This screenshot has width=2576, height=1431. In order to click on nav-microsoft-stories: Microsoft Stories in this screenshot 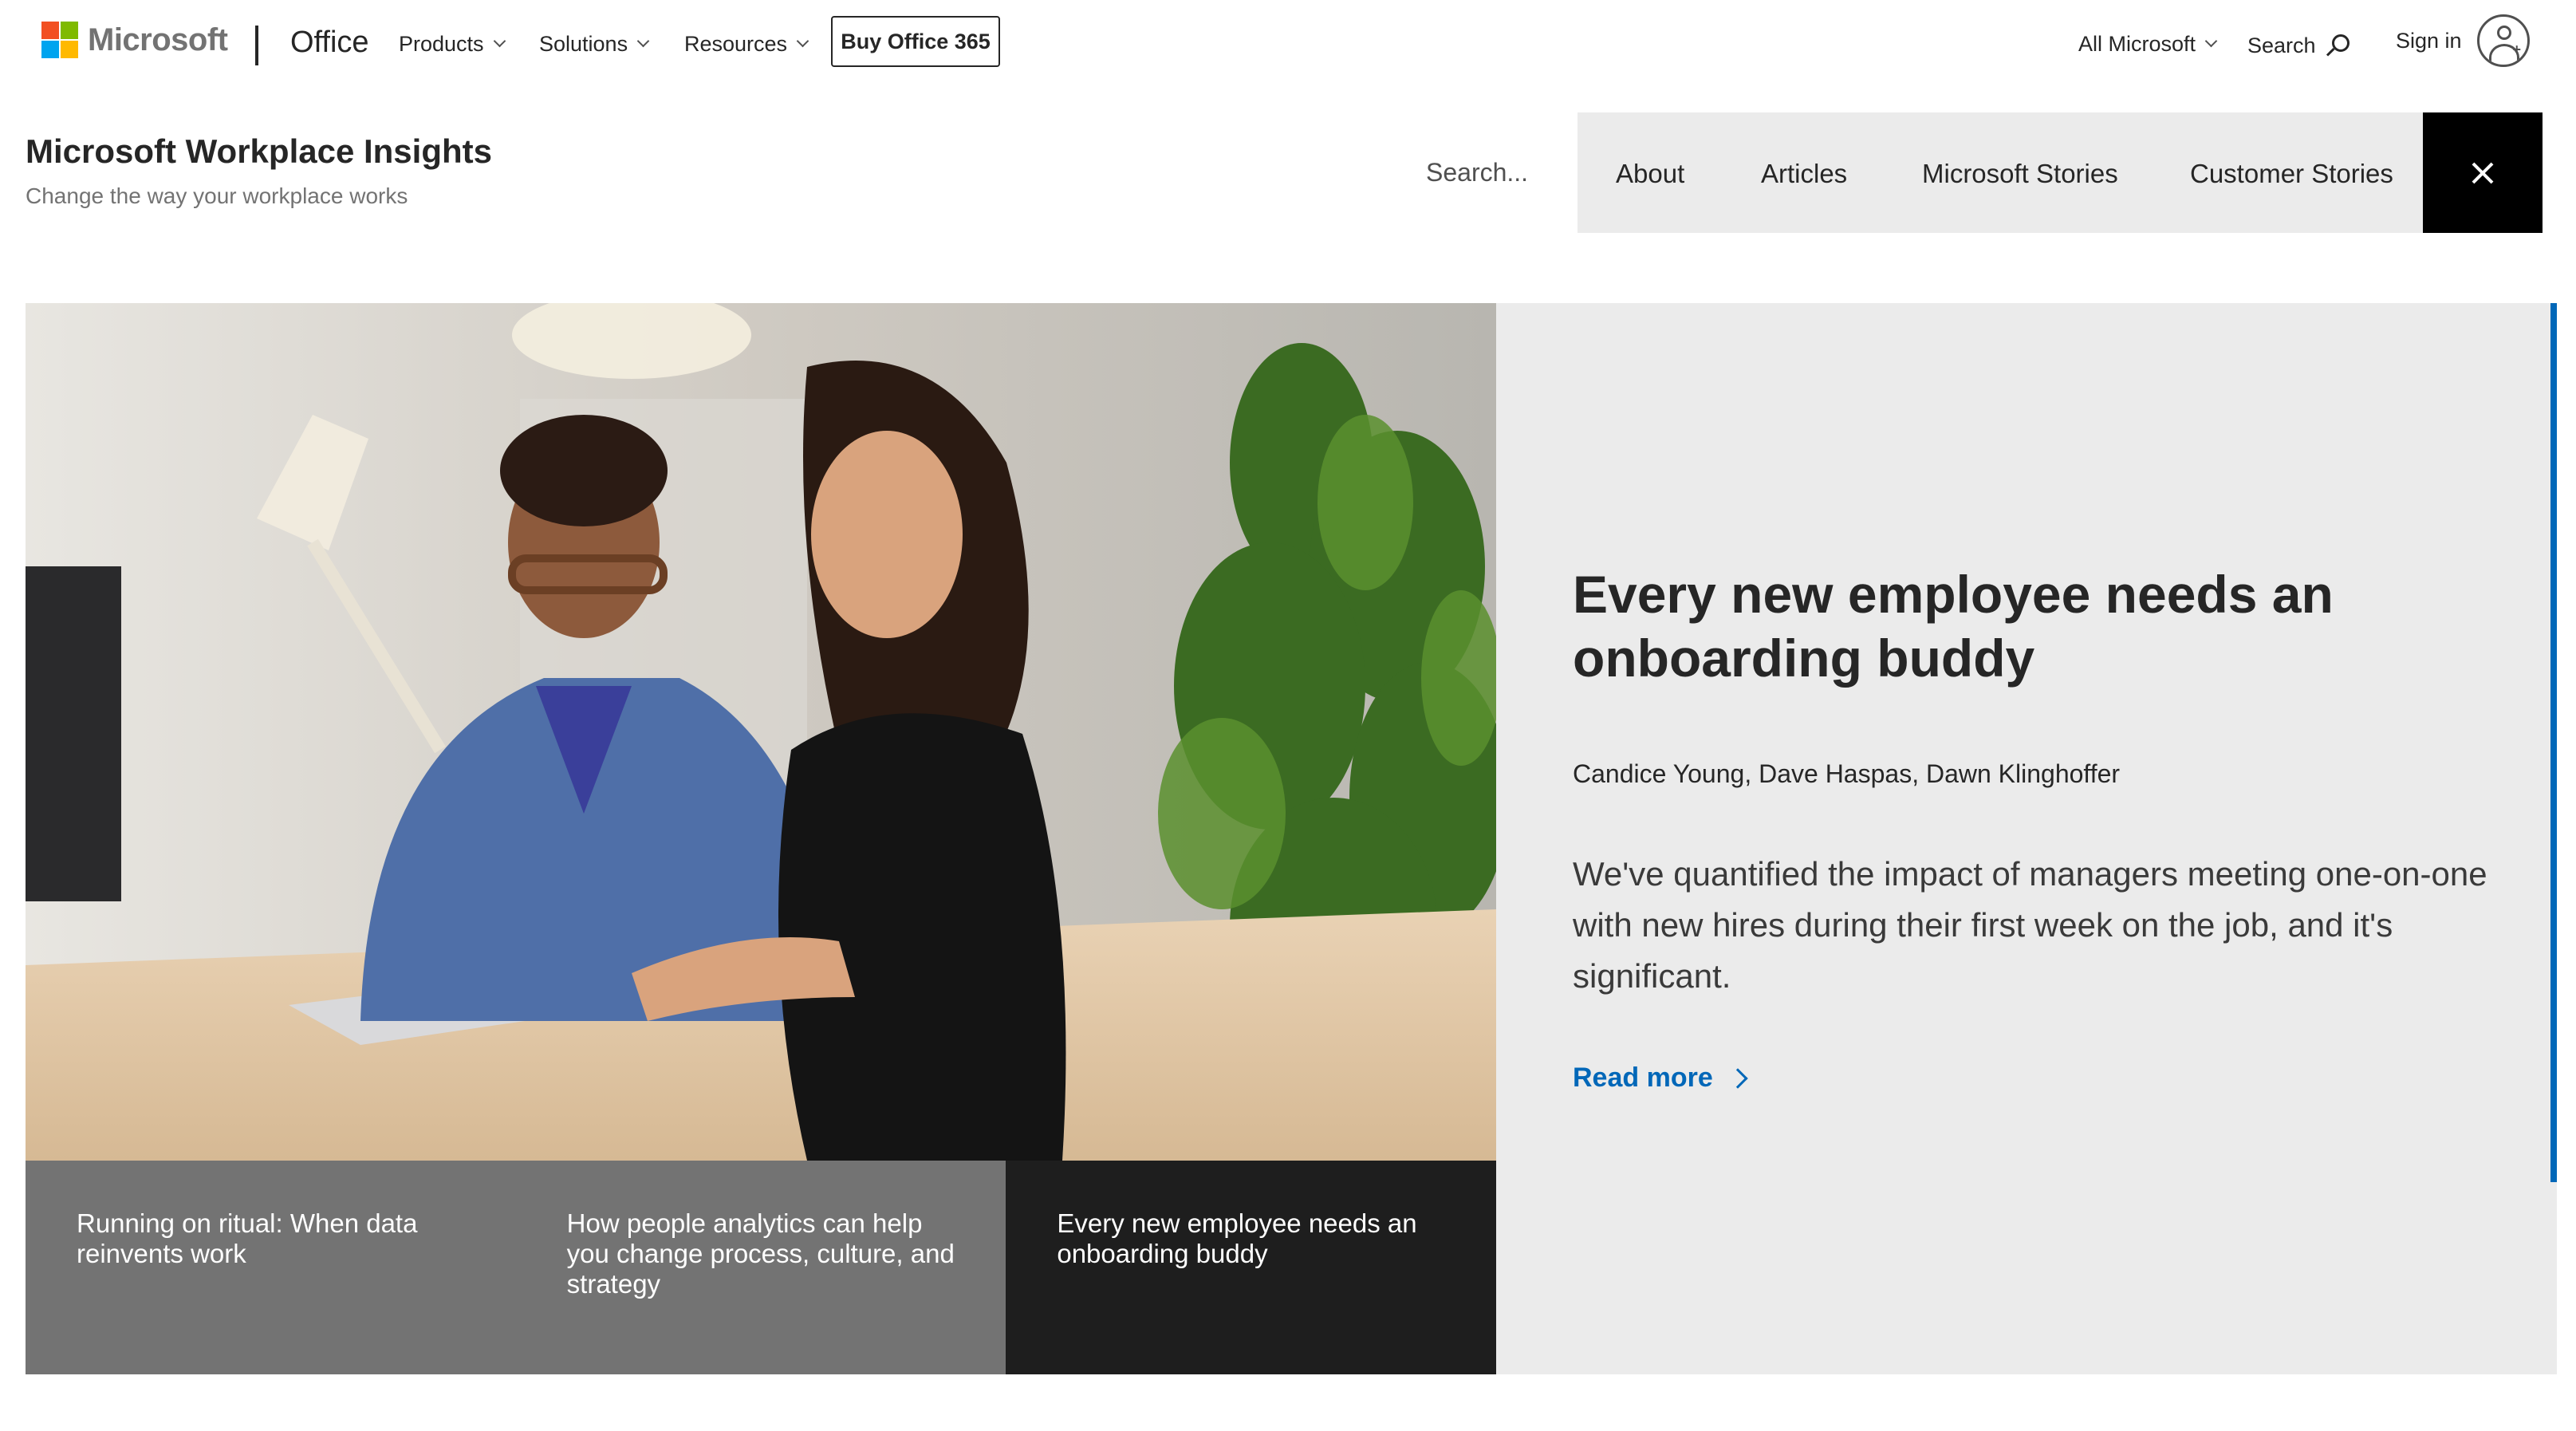, I will do `click(2020, 174)`.